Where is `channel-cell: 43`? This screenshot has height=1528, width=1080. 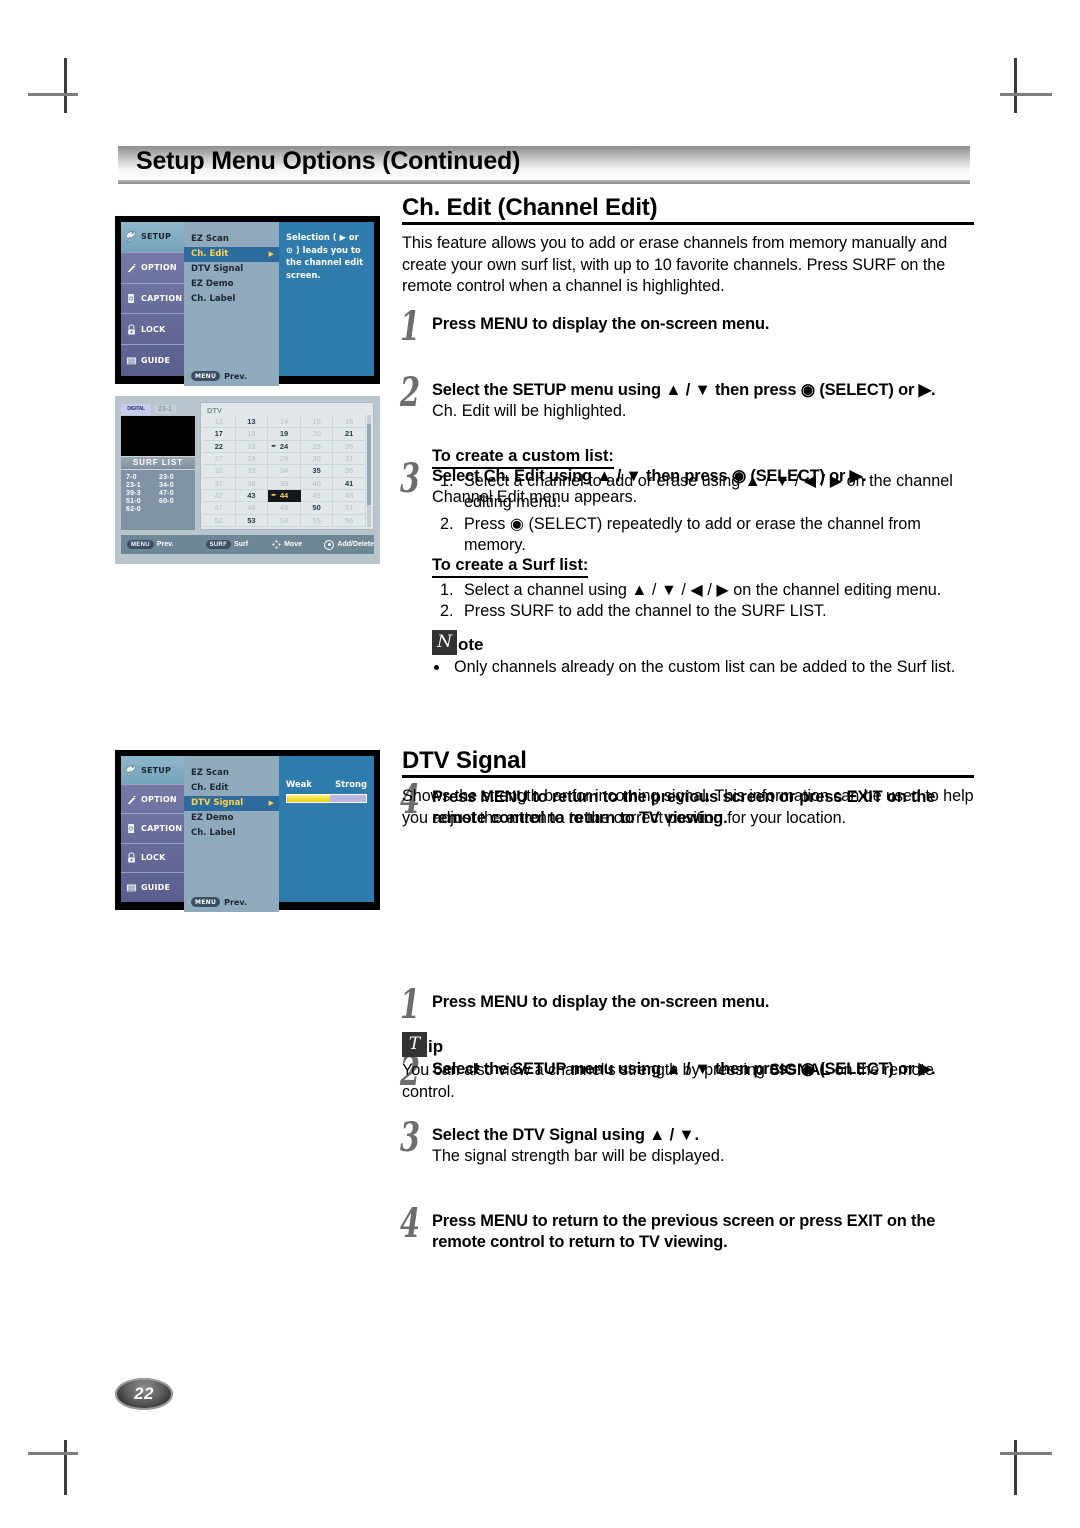 channel-cell: 43 is located at coordinates (252, 496).